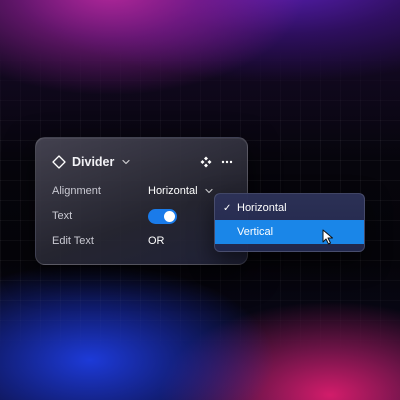 The width and height of the screenshot is (400, 400). What do you see at coordinates (206, 162) in the screenshot?
I see `component-set-icon` at bounding box center [206, 162].